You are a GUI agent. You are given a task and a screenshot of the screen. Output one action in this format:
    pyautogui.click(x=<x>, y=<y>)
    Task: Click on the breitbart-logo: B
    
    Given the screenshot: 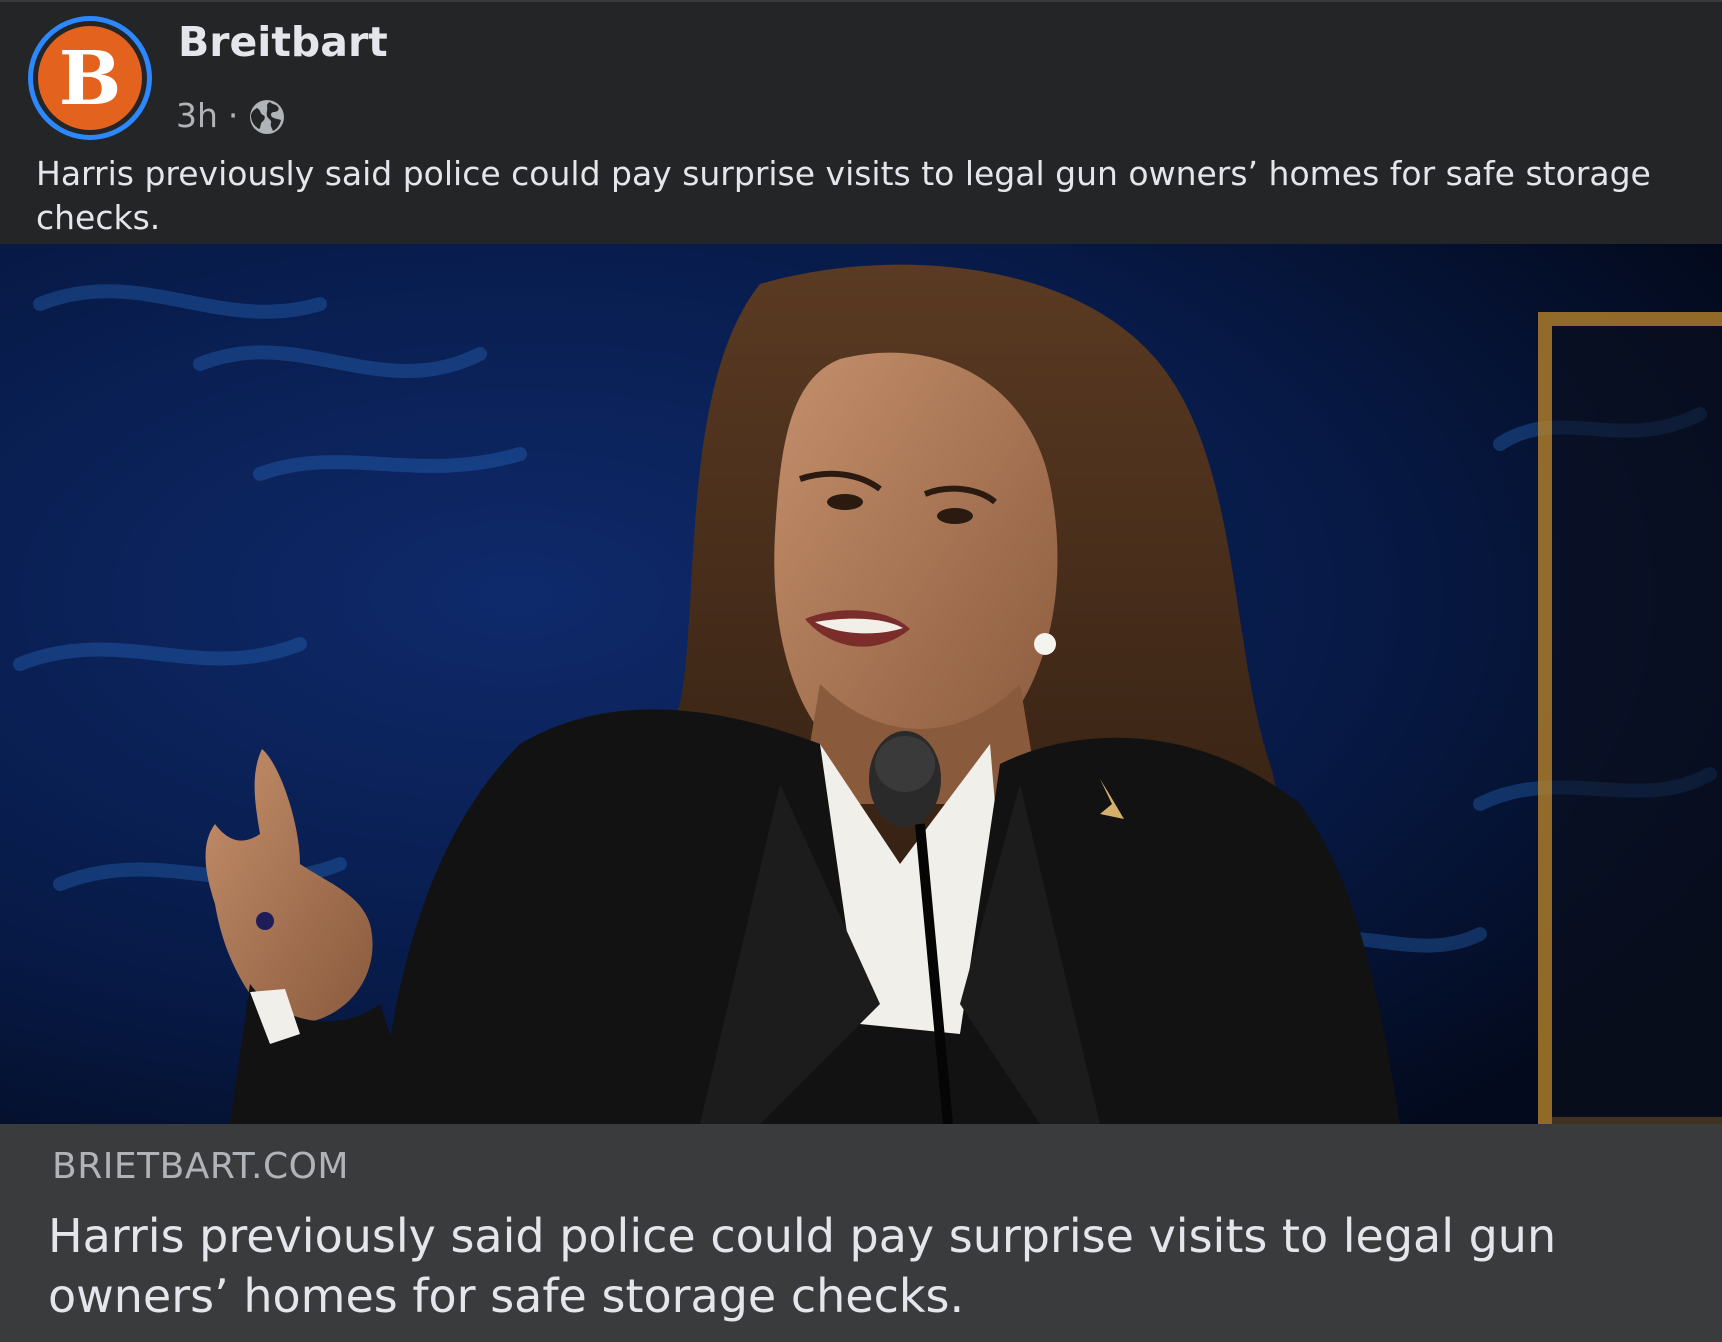 What is the action you would take?
    pyautogui.click(x=90, y=78)
    